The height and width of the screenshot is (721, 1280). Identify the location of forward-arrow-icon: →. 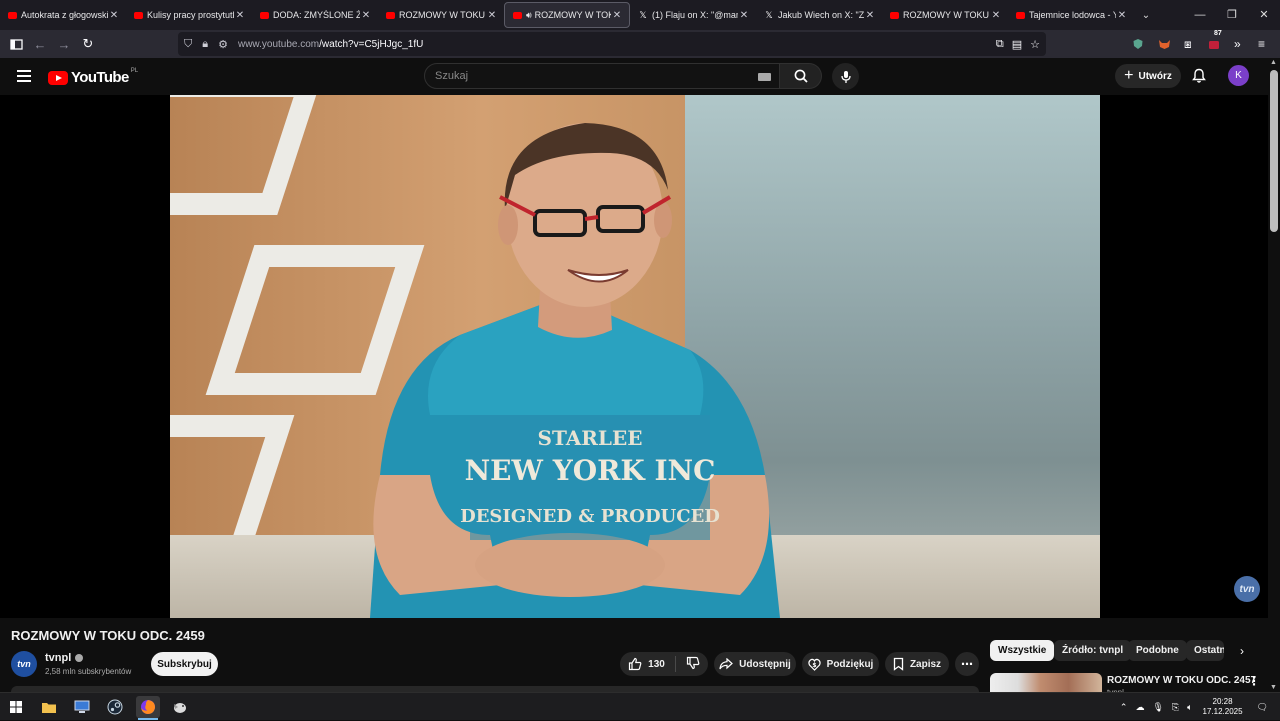
(64, 44).